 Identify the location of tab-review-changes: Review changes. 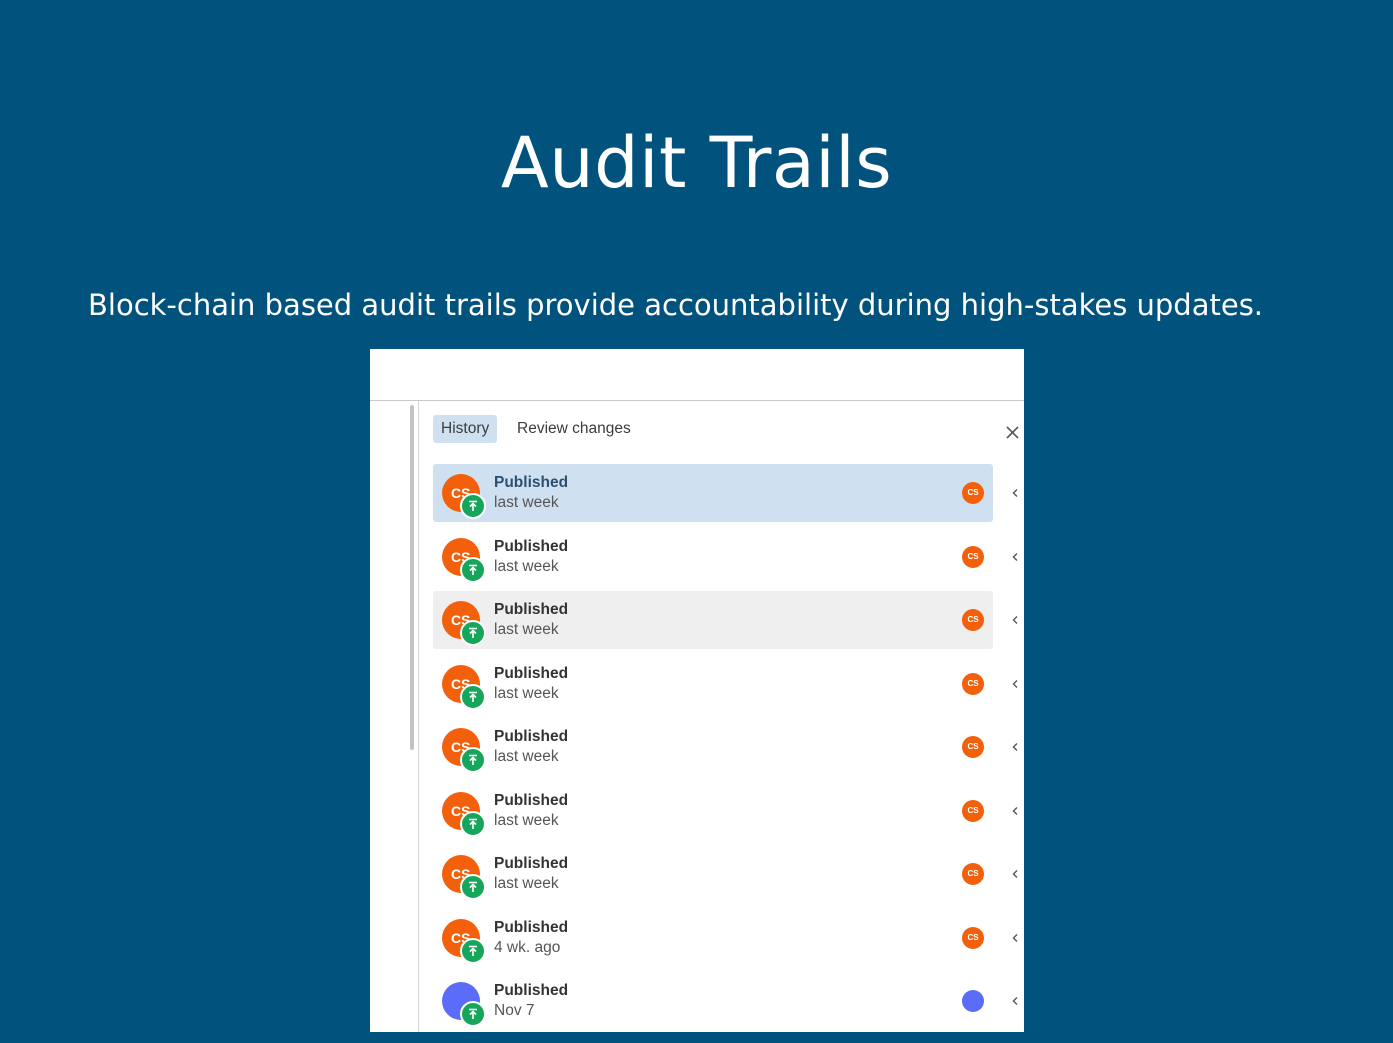
(574, 429).